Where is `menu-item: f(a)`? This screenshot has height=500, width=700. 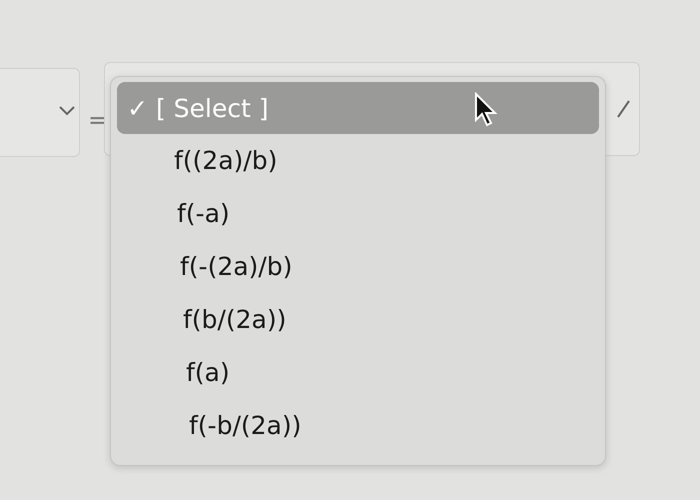
menu-item: f(a) is located at coordinates (365, 372).